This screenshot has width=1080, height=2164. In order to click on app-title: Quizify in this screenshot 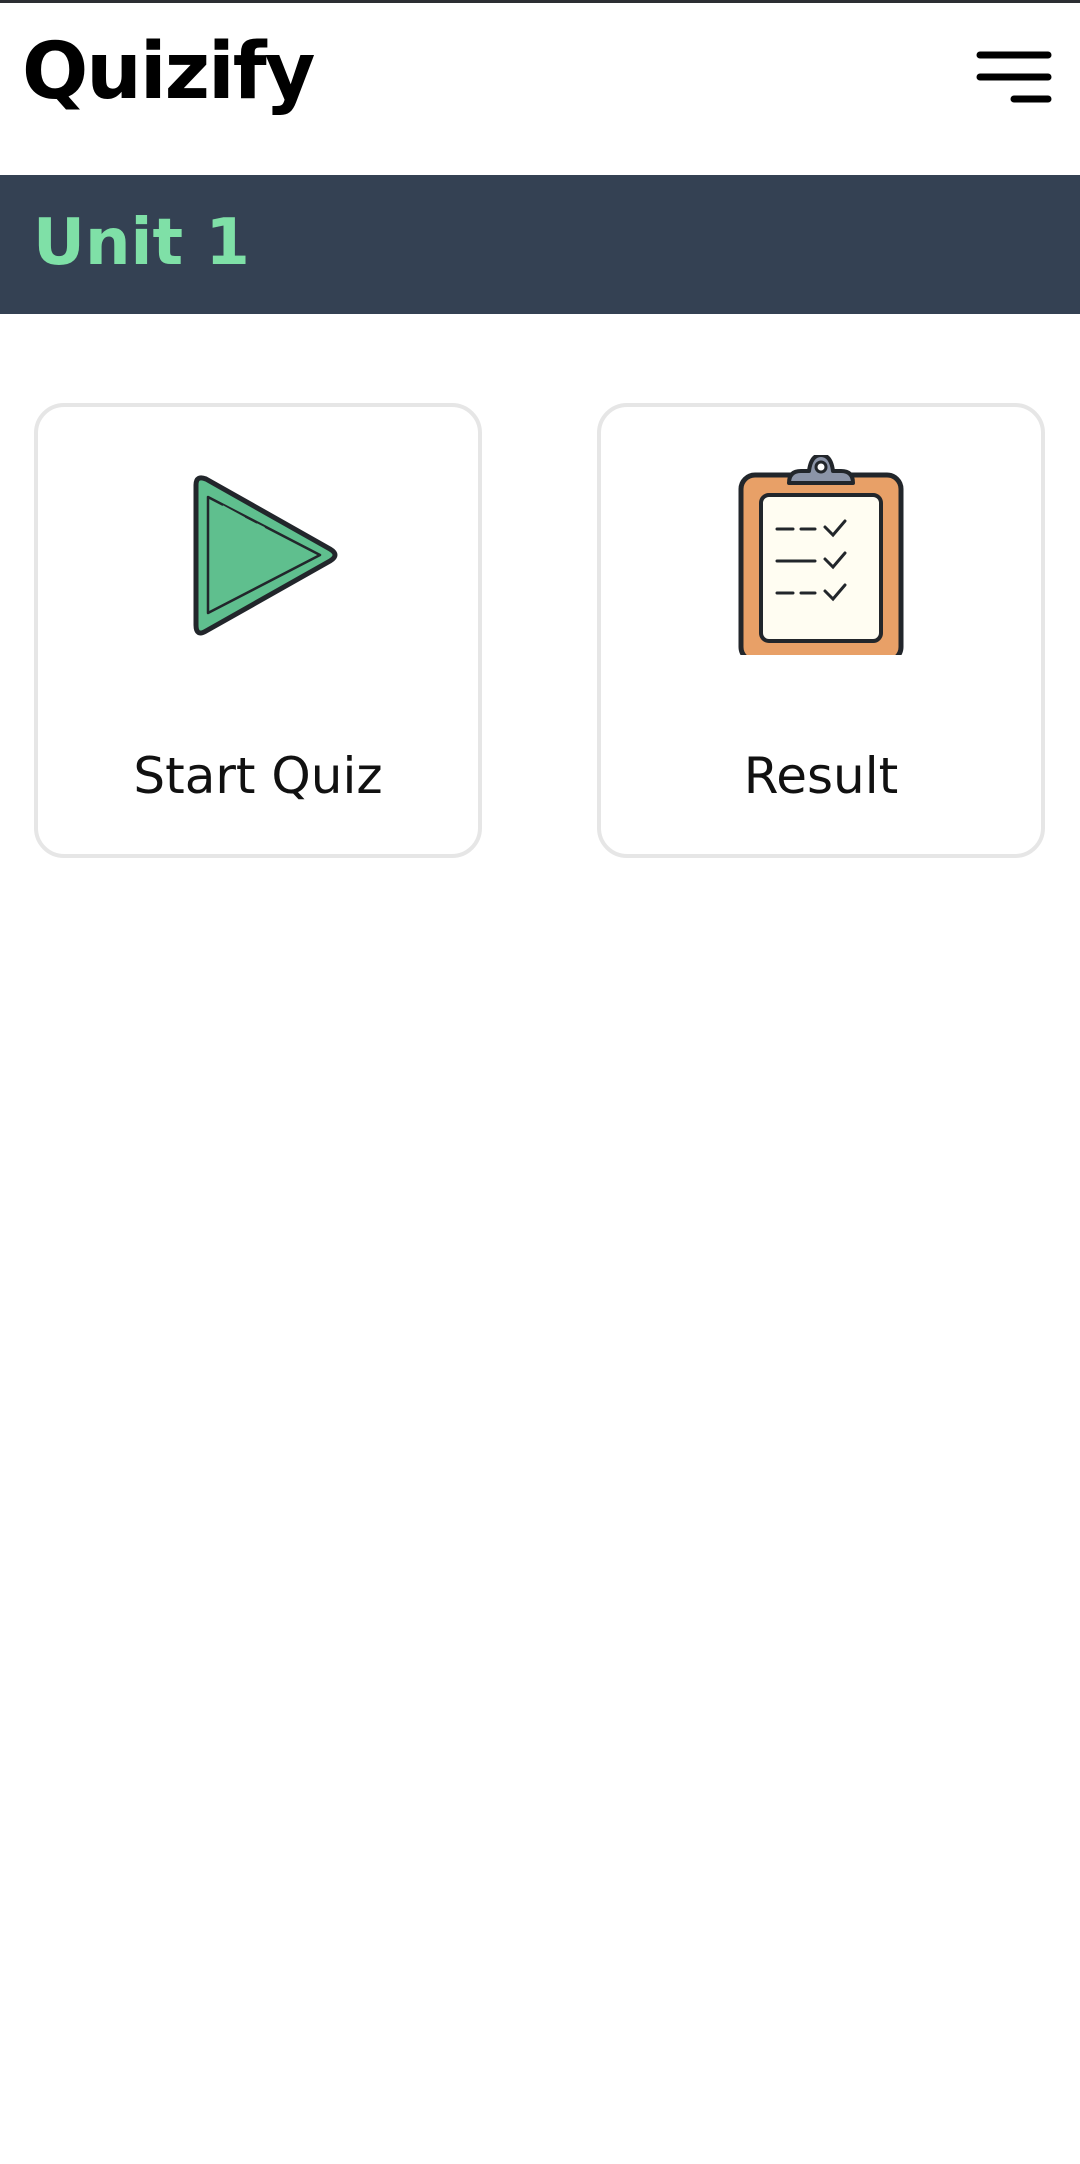, I will do `click(168, 72)`.